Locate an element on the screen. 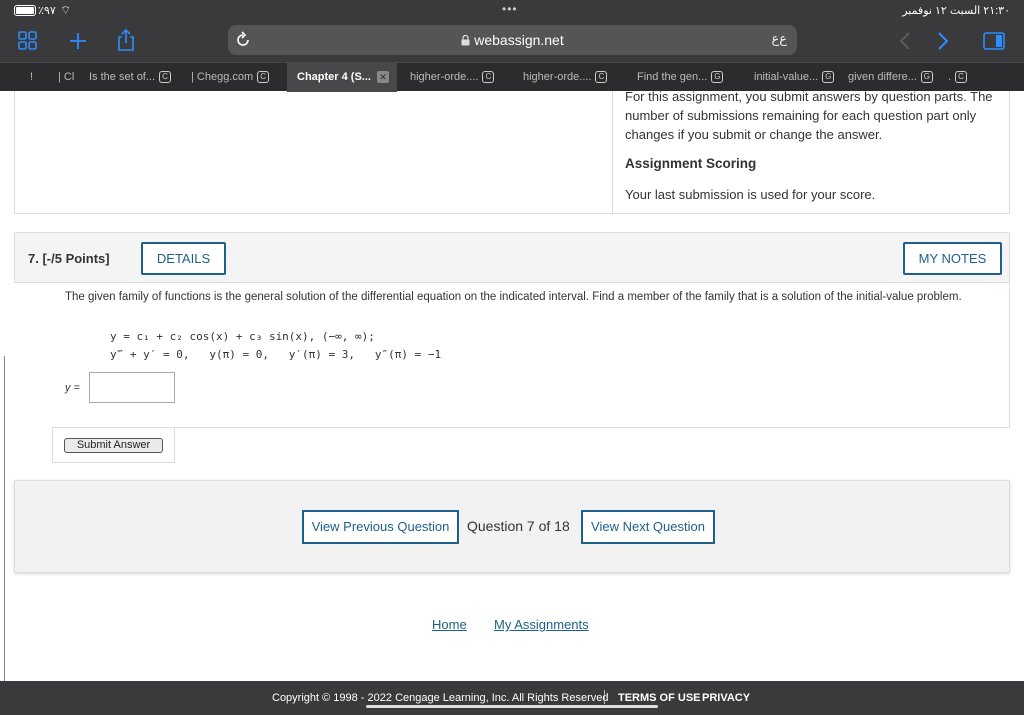 The image size is (1024, 715). status-bar: ٪٩٧ ⌔ ••• ٢١:٣٠ السبت ١٢ نوفمبر is located at coordinates (512, 11).